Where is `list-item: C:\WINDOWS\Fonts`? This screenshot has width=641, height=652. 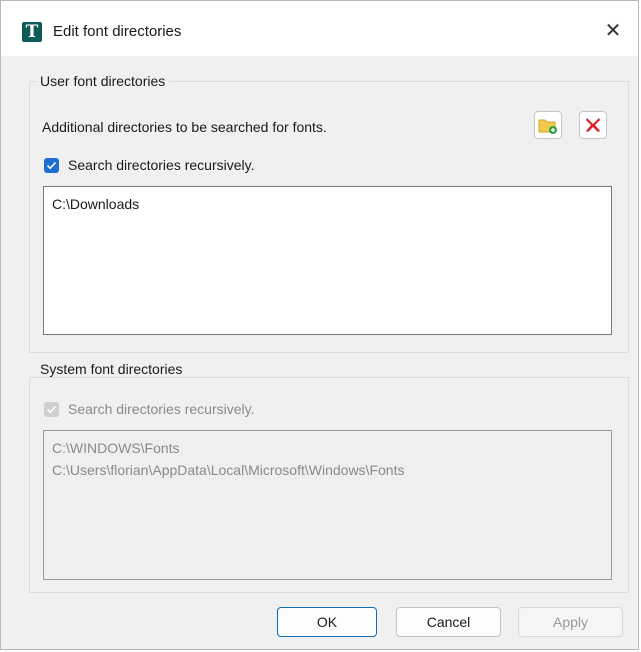
list-item: C:\WINDOWS\Fonts is located at coordinates (116, 448).